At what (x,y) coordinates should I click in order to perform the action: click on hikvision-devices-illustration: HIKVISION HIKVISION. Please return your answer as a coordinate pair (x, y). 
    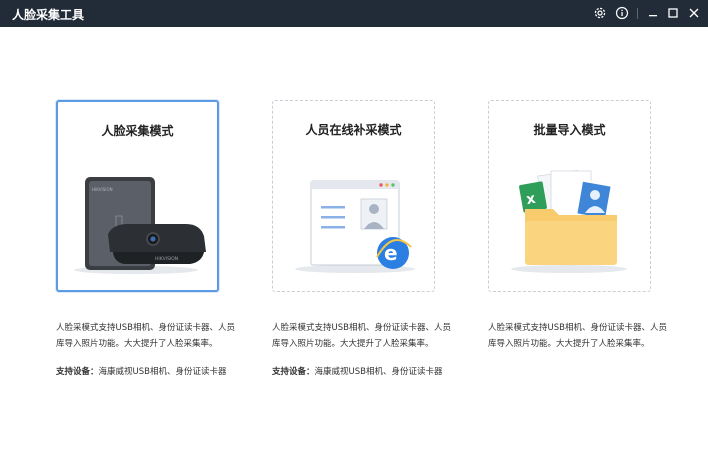
    Looking at the image, I should click on (140, 225).